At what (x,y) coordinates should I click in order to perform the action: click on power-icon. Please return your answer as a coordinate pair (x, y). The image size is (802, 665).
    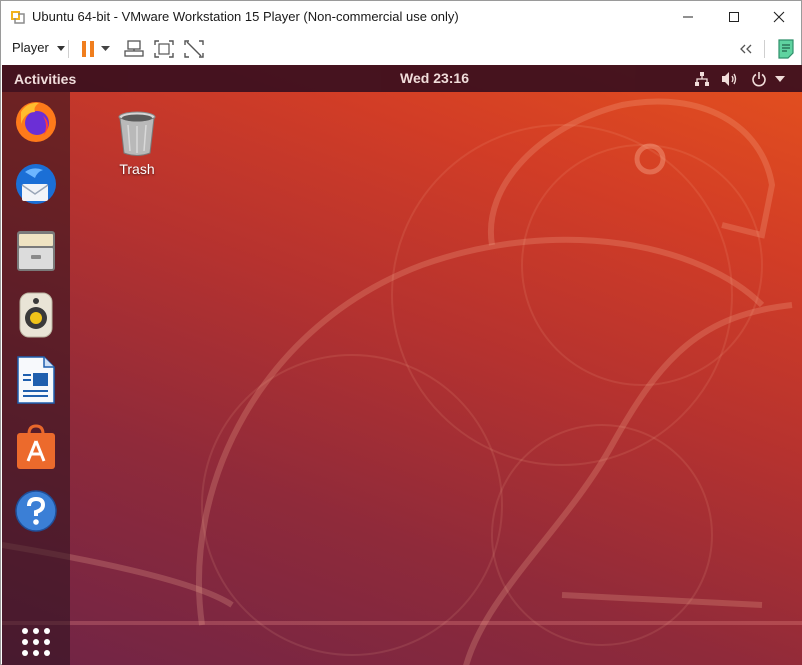
    Looking at the image, I should click on (759, 79).